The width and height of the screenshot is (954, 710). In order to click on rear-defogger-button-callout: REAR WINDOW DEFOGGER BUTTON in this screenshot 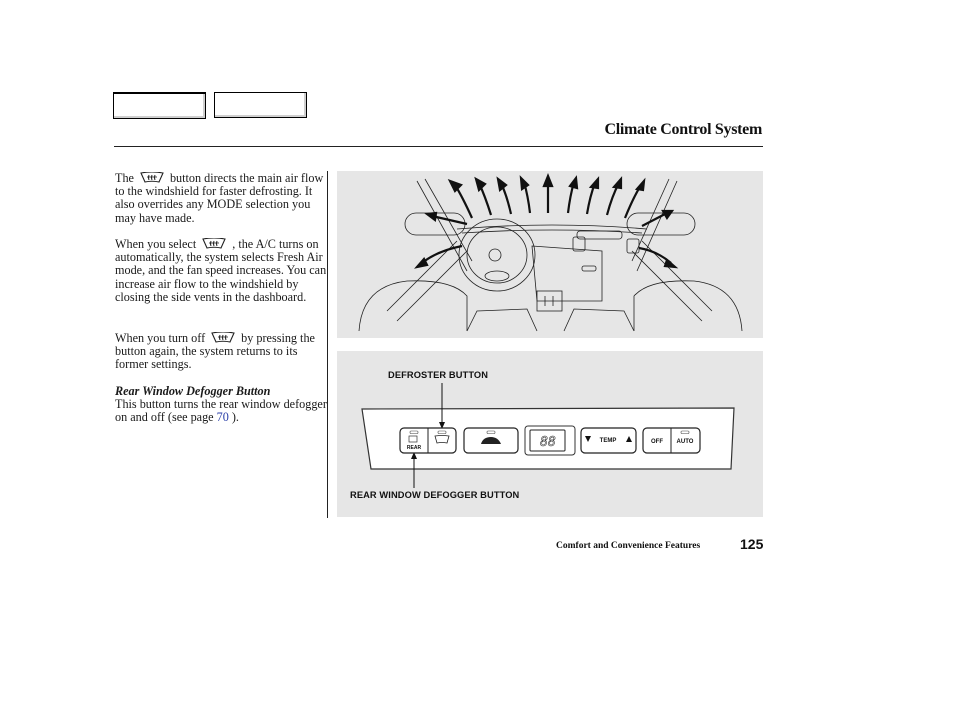, I will do `click(435, 495)`.